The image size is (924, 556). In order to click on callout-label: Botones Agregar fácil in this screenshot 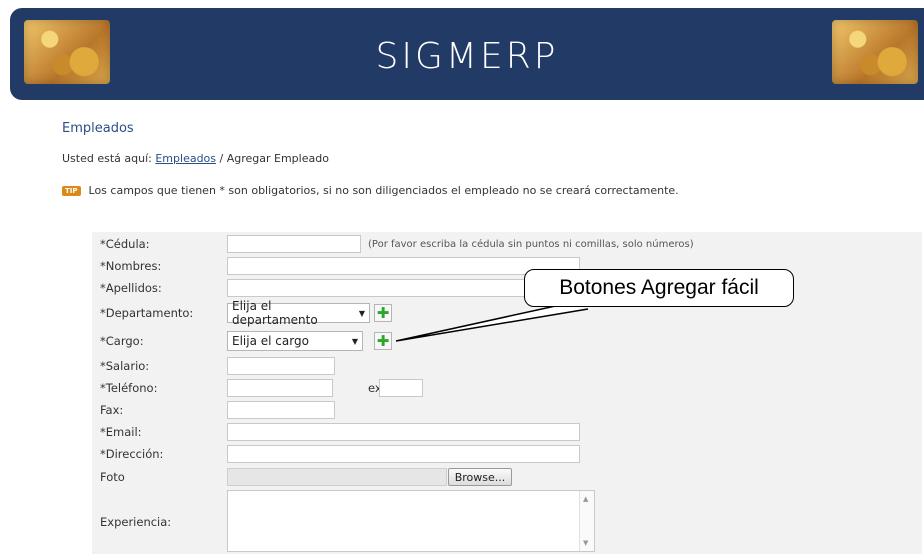, I will do `click(659, 288)`.